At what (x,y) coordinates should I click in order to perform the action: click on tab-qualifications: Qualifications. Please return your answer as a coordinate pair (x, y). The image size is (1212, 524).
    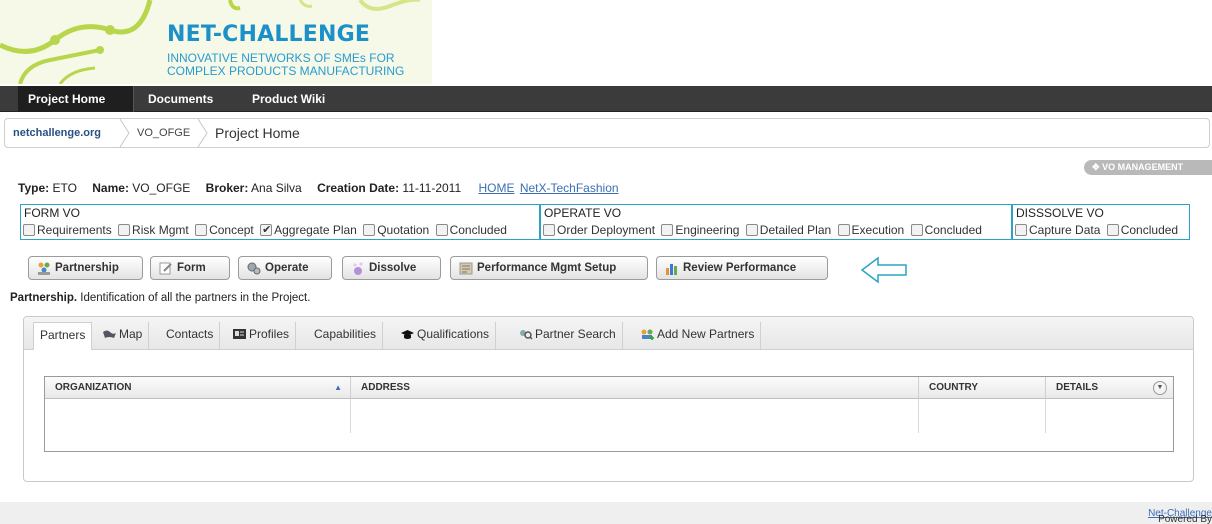
    Looking at the image, I should click on (445, 336).